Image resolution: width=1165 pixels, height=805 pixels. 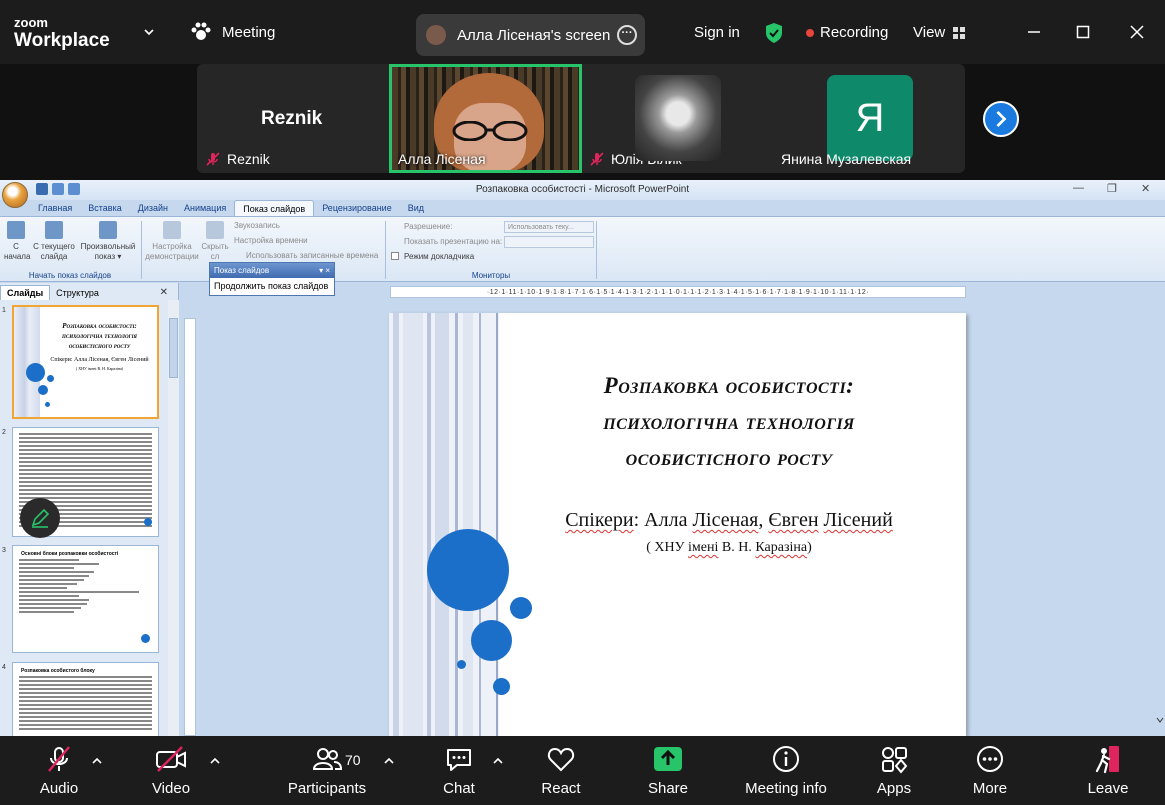 I want to click on speakers-text: : Алла, so click(x=663, y=520).